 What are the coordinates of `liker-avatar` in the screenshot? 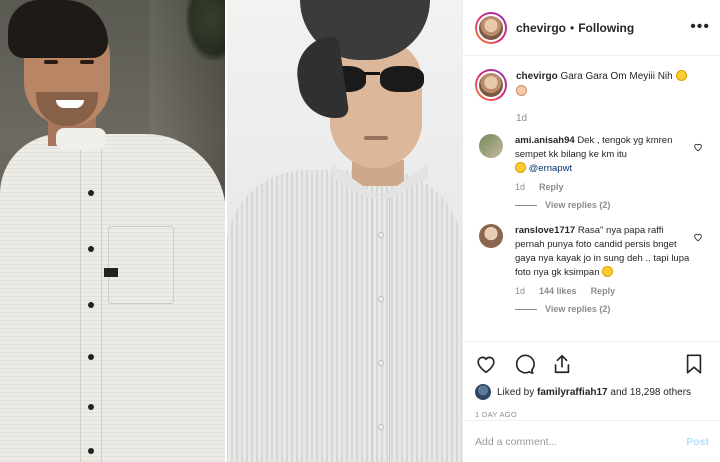 It's located at (483, 392).